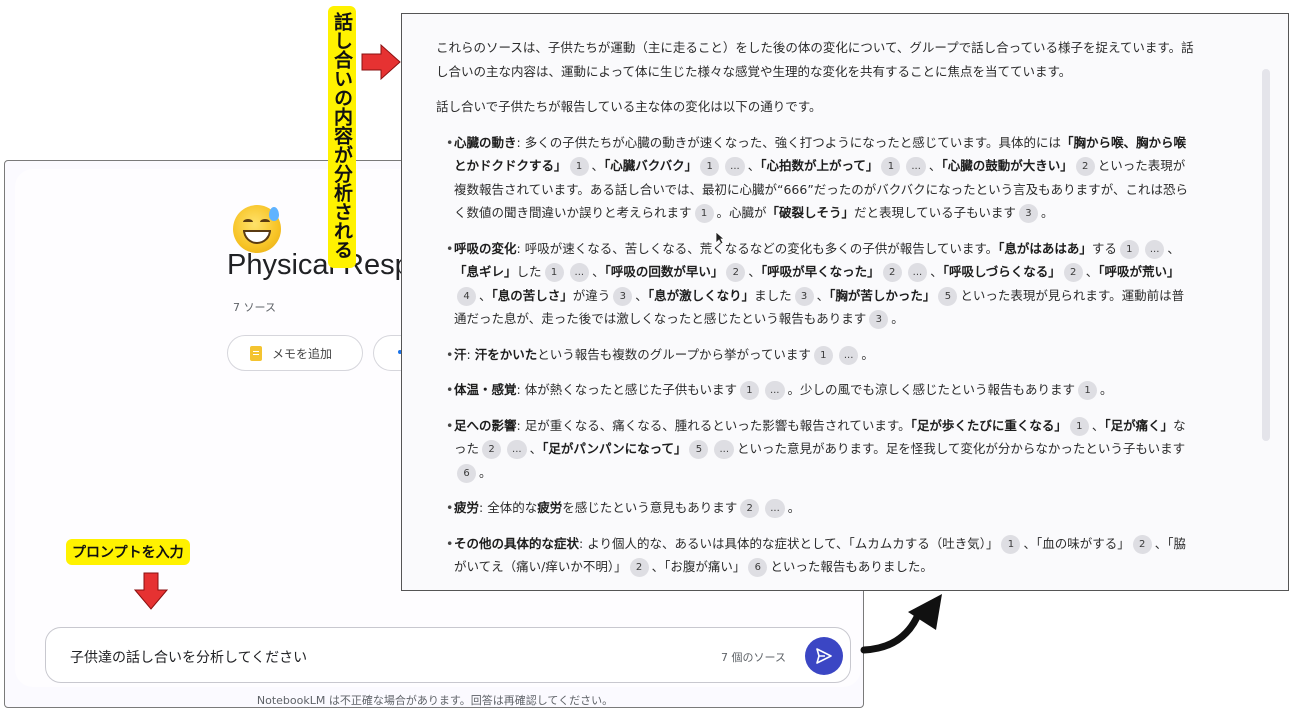  Describe the element at coordinates (151, 591) in the screenshot. I see `red-down-arrow-icon` at that location.